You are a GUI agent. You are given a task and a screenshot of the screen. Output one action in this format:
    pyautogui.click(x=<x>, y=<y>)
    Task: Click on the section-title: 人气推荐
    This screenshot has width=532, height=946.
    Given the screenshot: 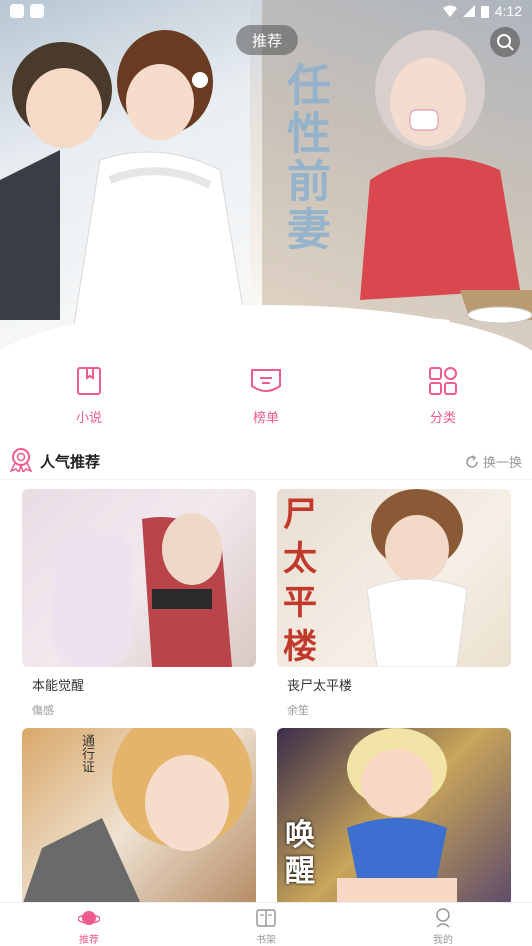 What is the action you would take?
    pyautogui.click(x=70, y=462)
    